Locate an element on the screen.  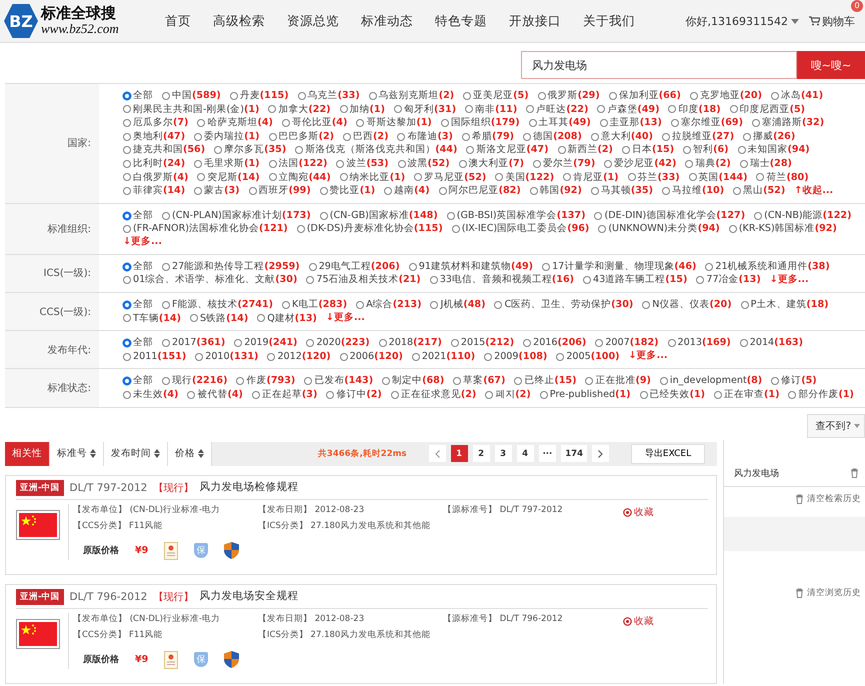
filter-option: 俄罗斯(29) is located at coordinates (574, 96).